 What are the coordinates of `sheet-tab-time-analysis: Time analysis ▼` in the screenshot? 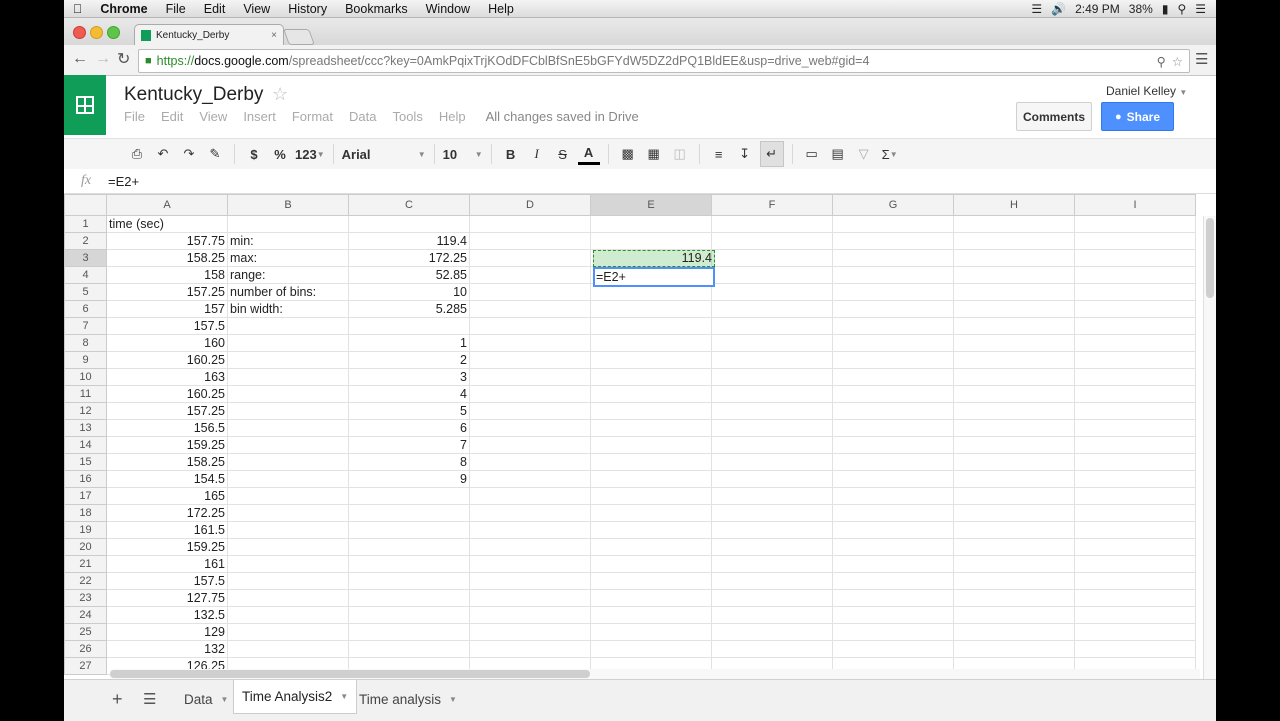 It's located at (408, 699).